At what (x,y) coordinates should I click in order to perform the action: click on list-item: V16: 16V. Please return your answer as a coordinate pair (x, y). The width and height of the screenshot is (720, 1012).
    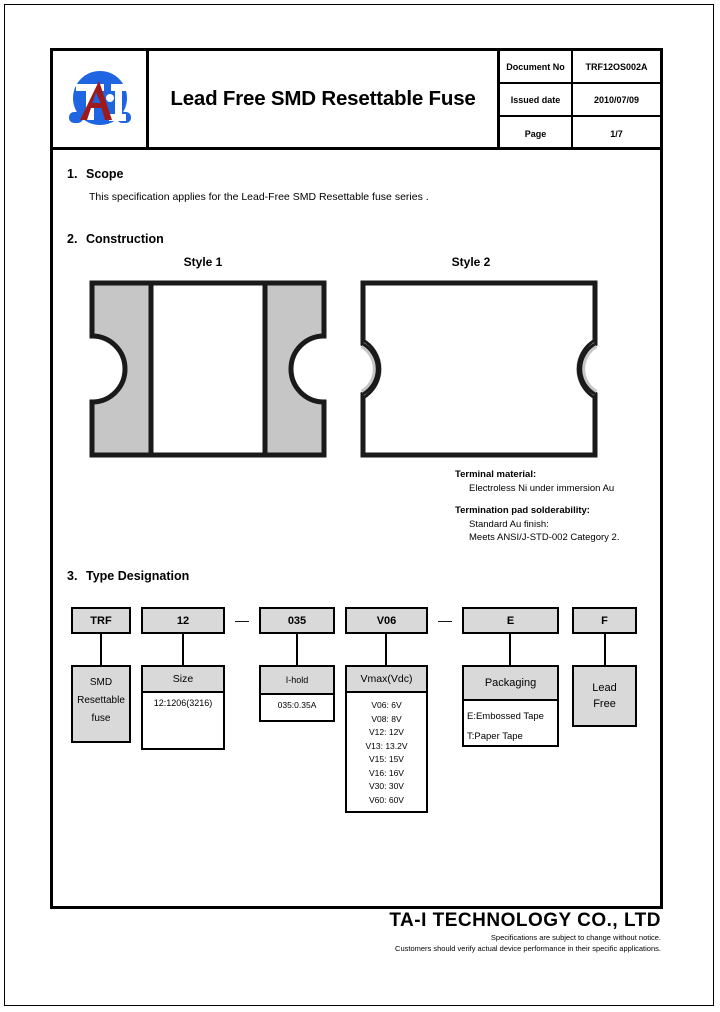
    Looking at the image, I should click on (386, 772).